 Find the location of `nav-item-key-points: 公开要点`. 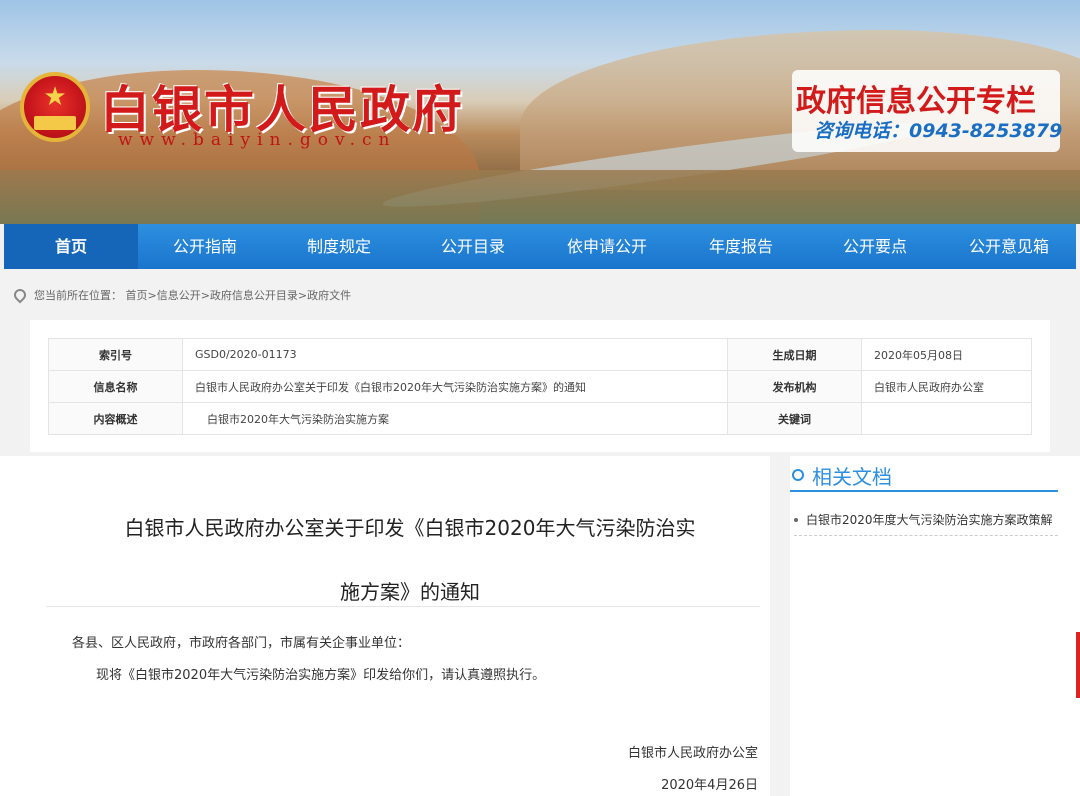

nav-item-key-points: 公开要点 is located at coordinates (875, 246).